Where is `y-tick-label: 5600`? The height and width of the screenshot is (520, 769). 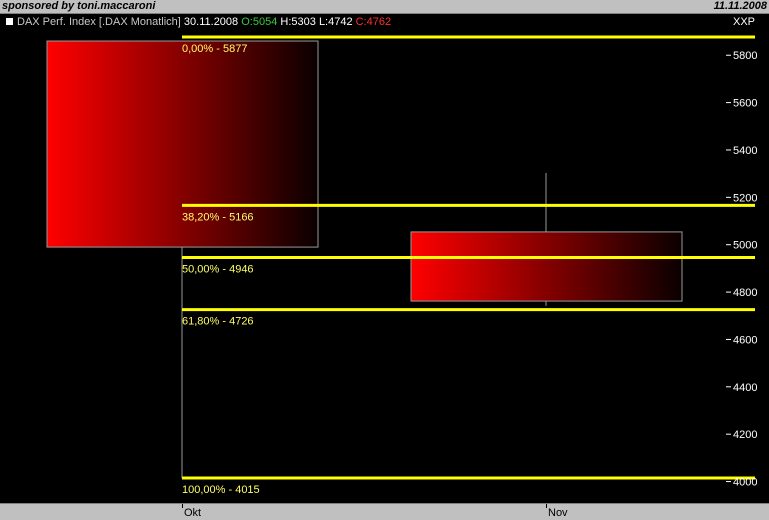
y-tick-label: 5600 is located at coordinates (745, 104).